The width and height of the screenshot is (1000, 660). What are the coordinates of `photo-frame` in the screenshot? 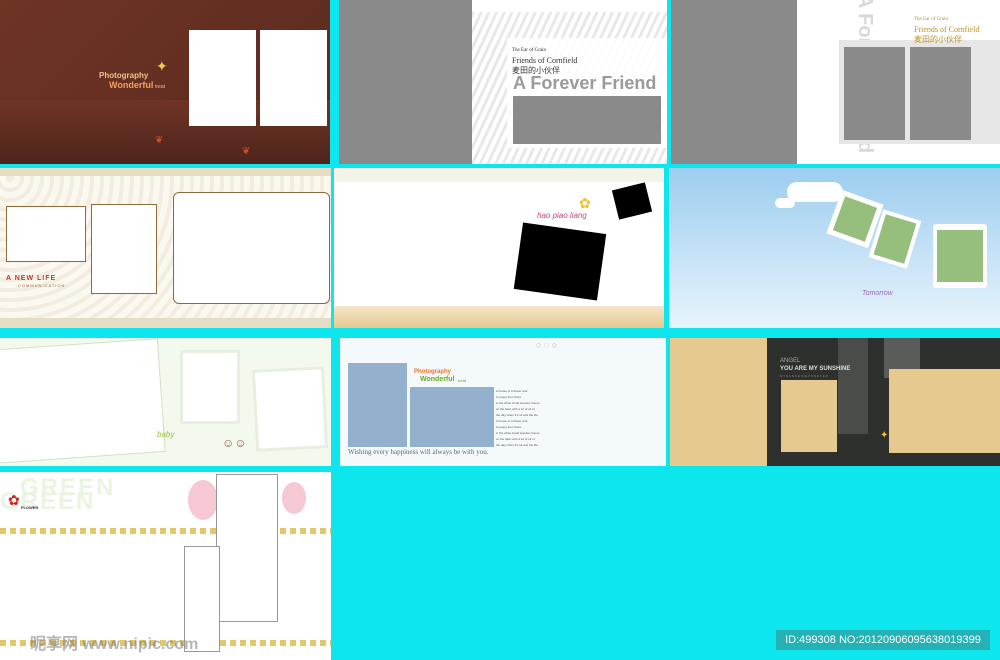 It's located at (960, 256).